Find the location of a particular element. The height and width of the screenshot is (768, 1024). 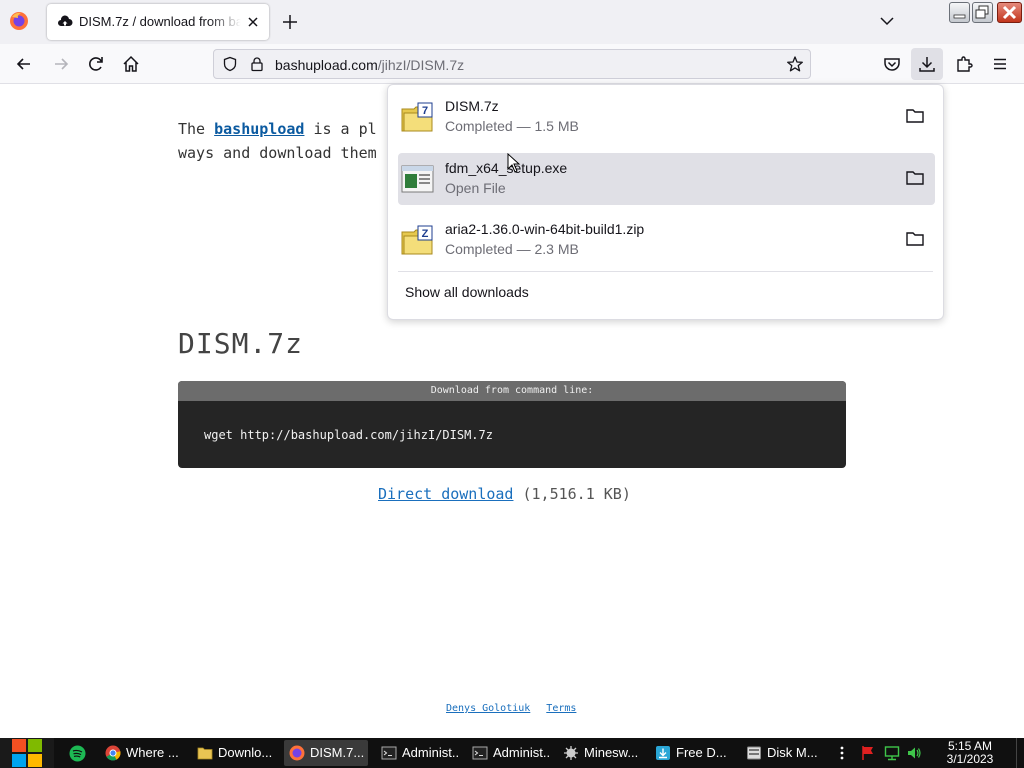

download-item: 7 DISM.7z Completed — 1.5 MB is located at coordinates (666, 117).